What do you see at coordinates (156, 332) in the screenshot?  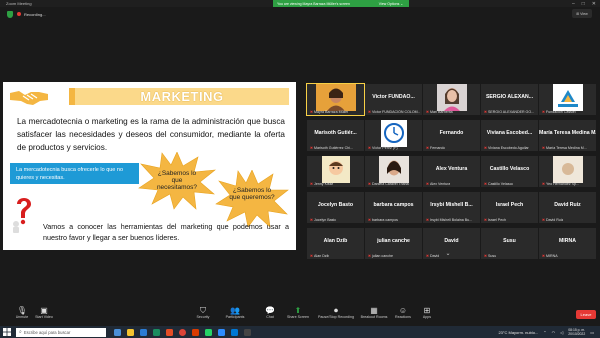 I see `edge-icon` at bounding box center [156, 332].